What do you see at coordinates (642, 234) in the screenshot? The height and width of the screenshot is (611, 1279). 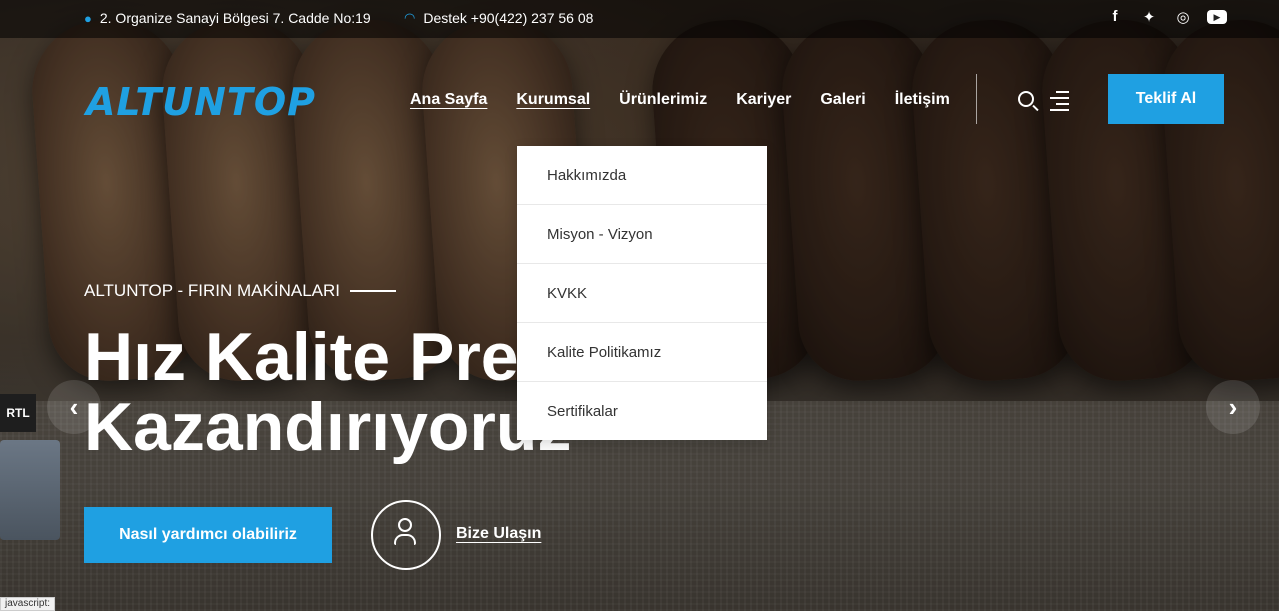 I see `dropdown-item-misyon-vizyon: Misyon - Vizyon` at bounding box center [642, 234].